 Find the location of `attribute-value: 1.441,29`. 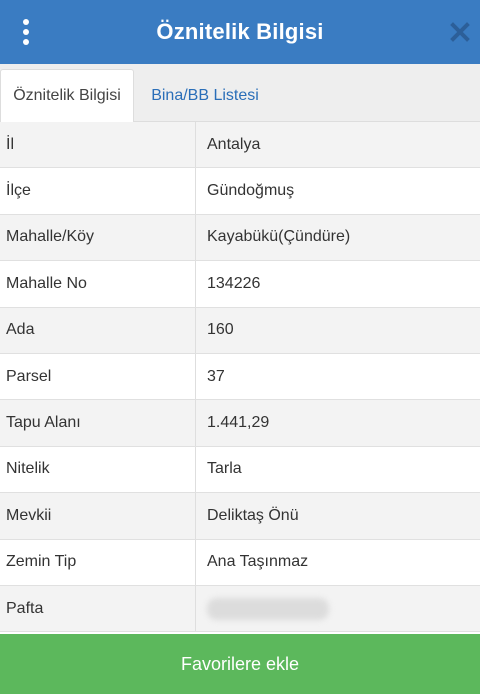

attribute-value: 1.441,29 is located at coordinates (238, 423).